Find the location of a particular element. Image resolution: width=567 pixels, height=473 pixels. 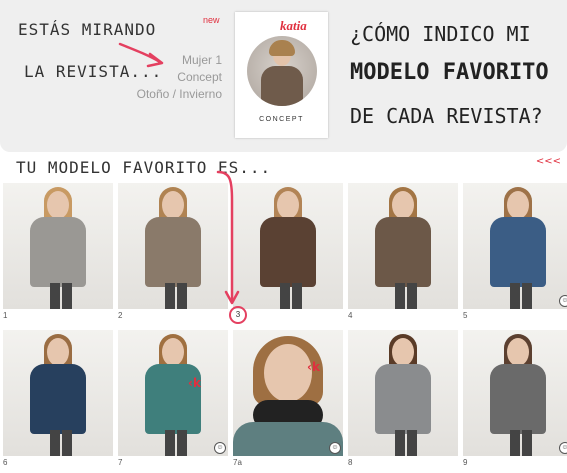

magazine-name: Concept is located at coordinates (199, 77).